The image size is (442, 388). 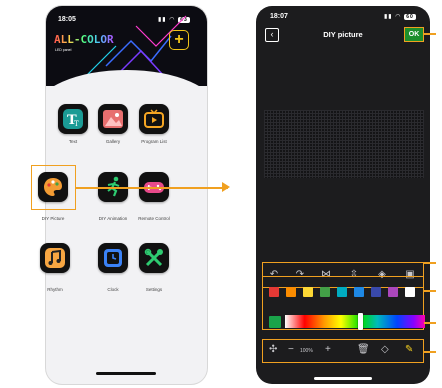 I want to click on text-app-tile: TT, so click(x=73, y=119).